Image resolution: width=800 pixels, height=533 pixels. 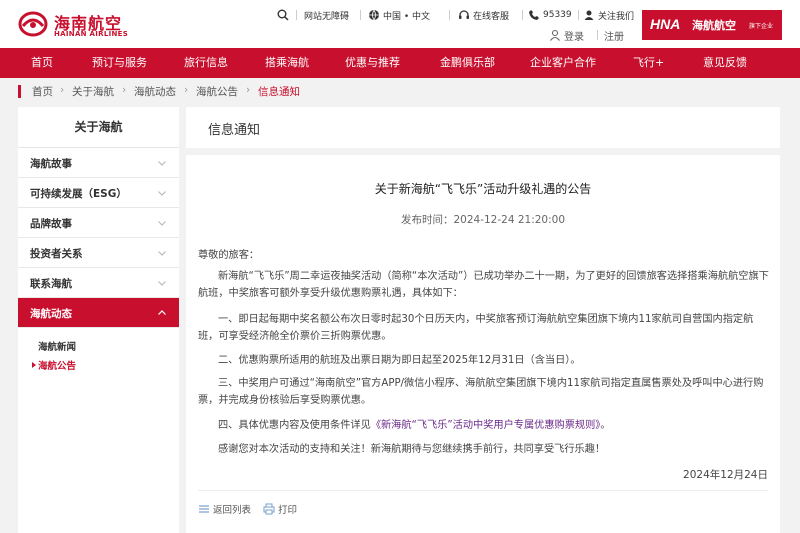 What do you see at coordinates (155, 92) in the screenshot?
I see `breadcrumb-news: 海航动态` at bounding box center [155, 92].